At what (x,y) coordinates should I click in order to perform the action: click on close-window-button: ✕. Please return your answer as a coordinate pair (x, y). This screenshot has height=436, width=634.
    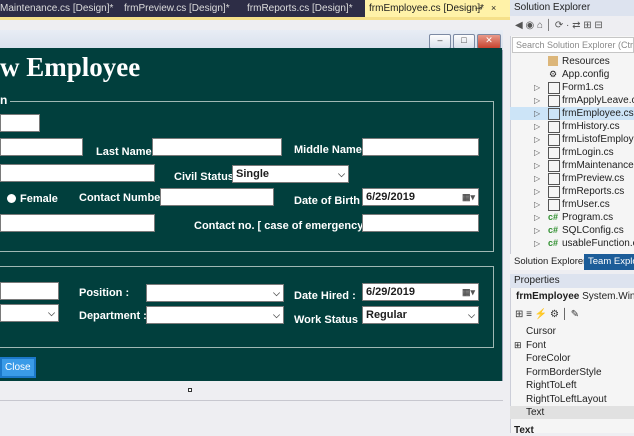
    Looking at the image, I should click on (489, 41).